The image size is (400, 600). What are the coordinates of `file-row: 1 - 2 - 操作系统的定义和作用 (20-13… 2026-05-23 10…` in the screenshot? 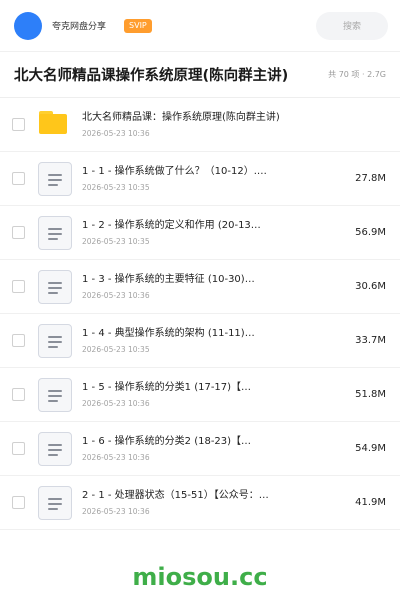 It's located at (200, 233).